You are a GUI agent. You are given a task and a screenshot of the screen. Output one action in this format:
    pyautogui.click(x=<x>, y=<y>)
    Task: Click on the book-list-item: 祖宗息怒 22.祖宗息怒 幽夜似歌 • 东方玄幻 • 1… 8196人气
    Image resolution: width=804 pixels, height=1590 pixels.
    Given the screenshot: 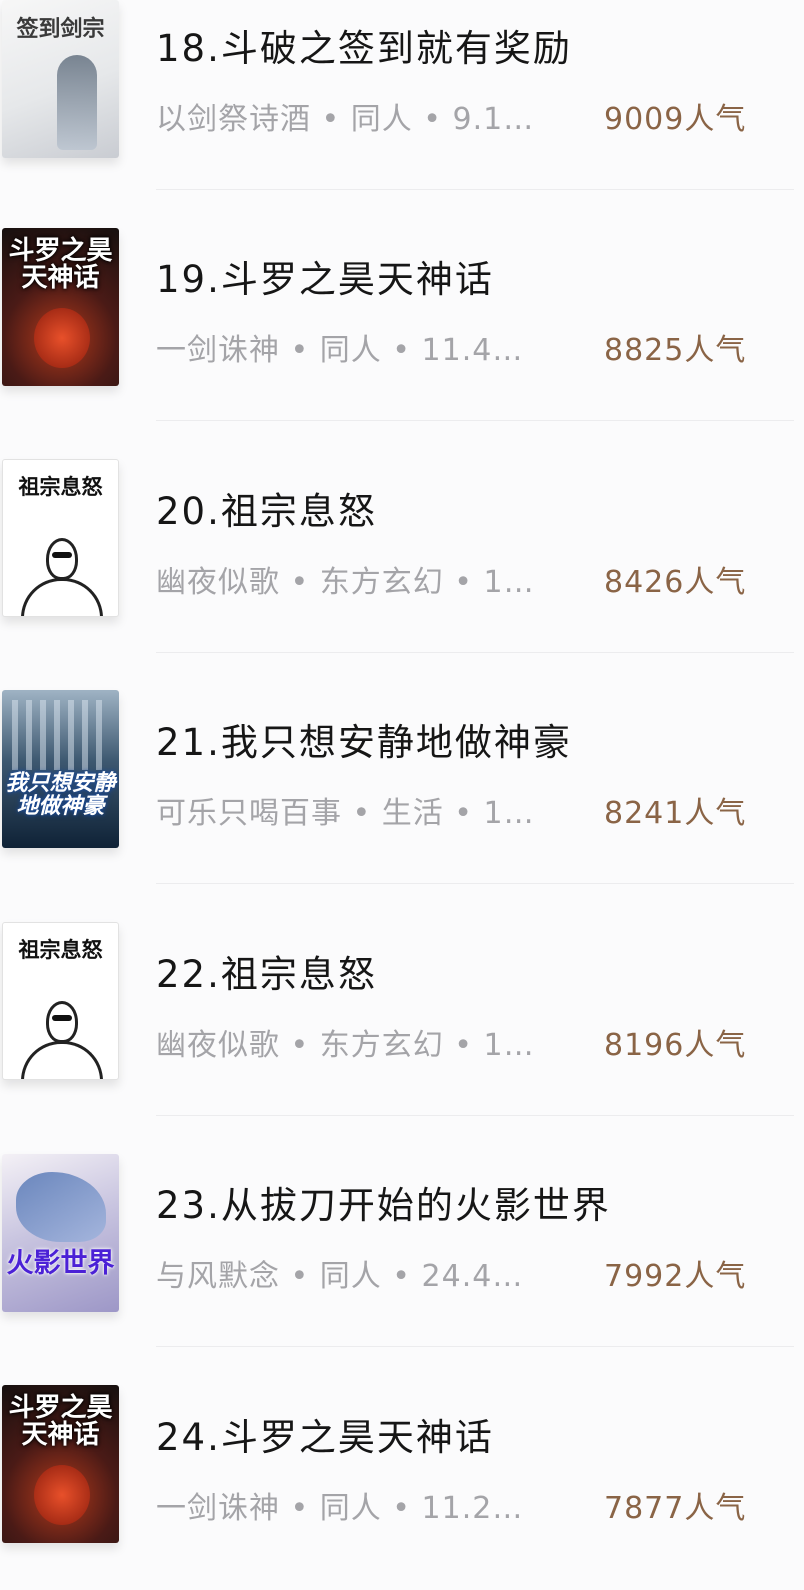 What is the action you would take?
    pyautogui.click(x=402, y=1040)
    